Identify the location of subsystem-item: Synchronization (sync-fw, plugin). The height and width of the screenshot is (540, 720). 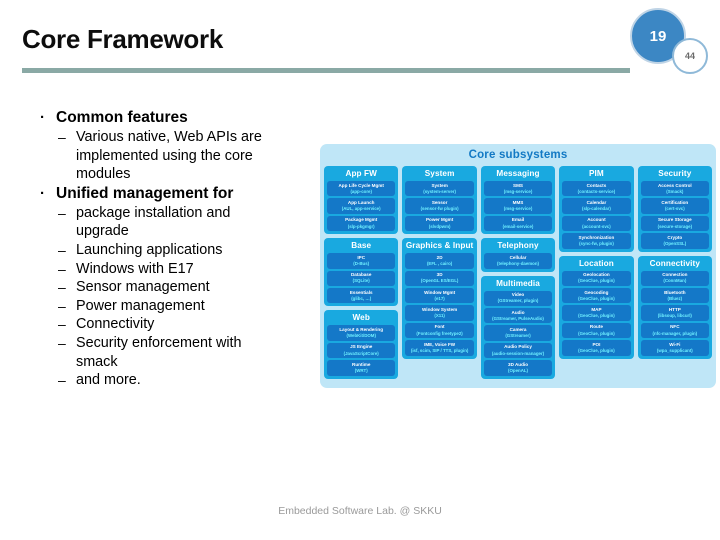
(596, 241).